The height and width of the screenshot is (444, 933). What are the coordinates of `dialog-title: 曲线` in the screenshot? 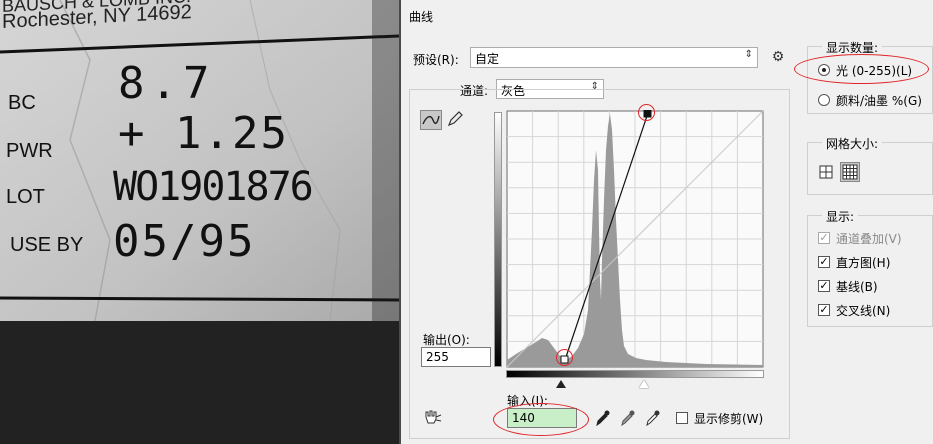 It's located at (421, 17).